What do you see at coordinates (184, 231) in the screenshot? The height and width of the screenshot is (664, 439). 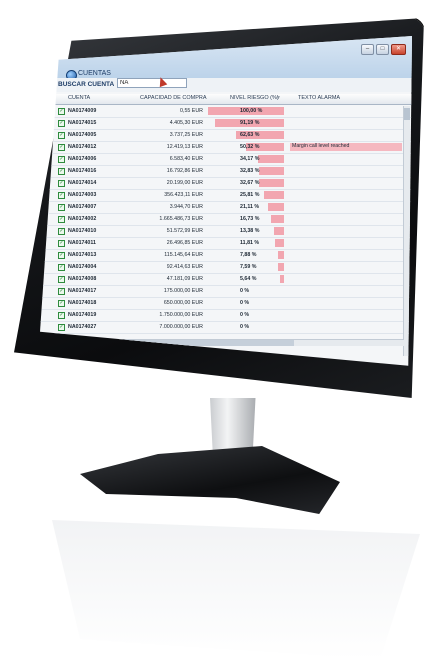 I see `capacity-cell: 51.572,99 EUR` at bounding box center [184, 231].